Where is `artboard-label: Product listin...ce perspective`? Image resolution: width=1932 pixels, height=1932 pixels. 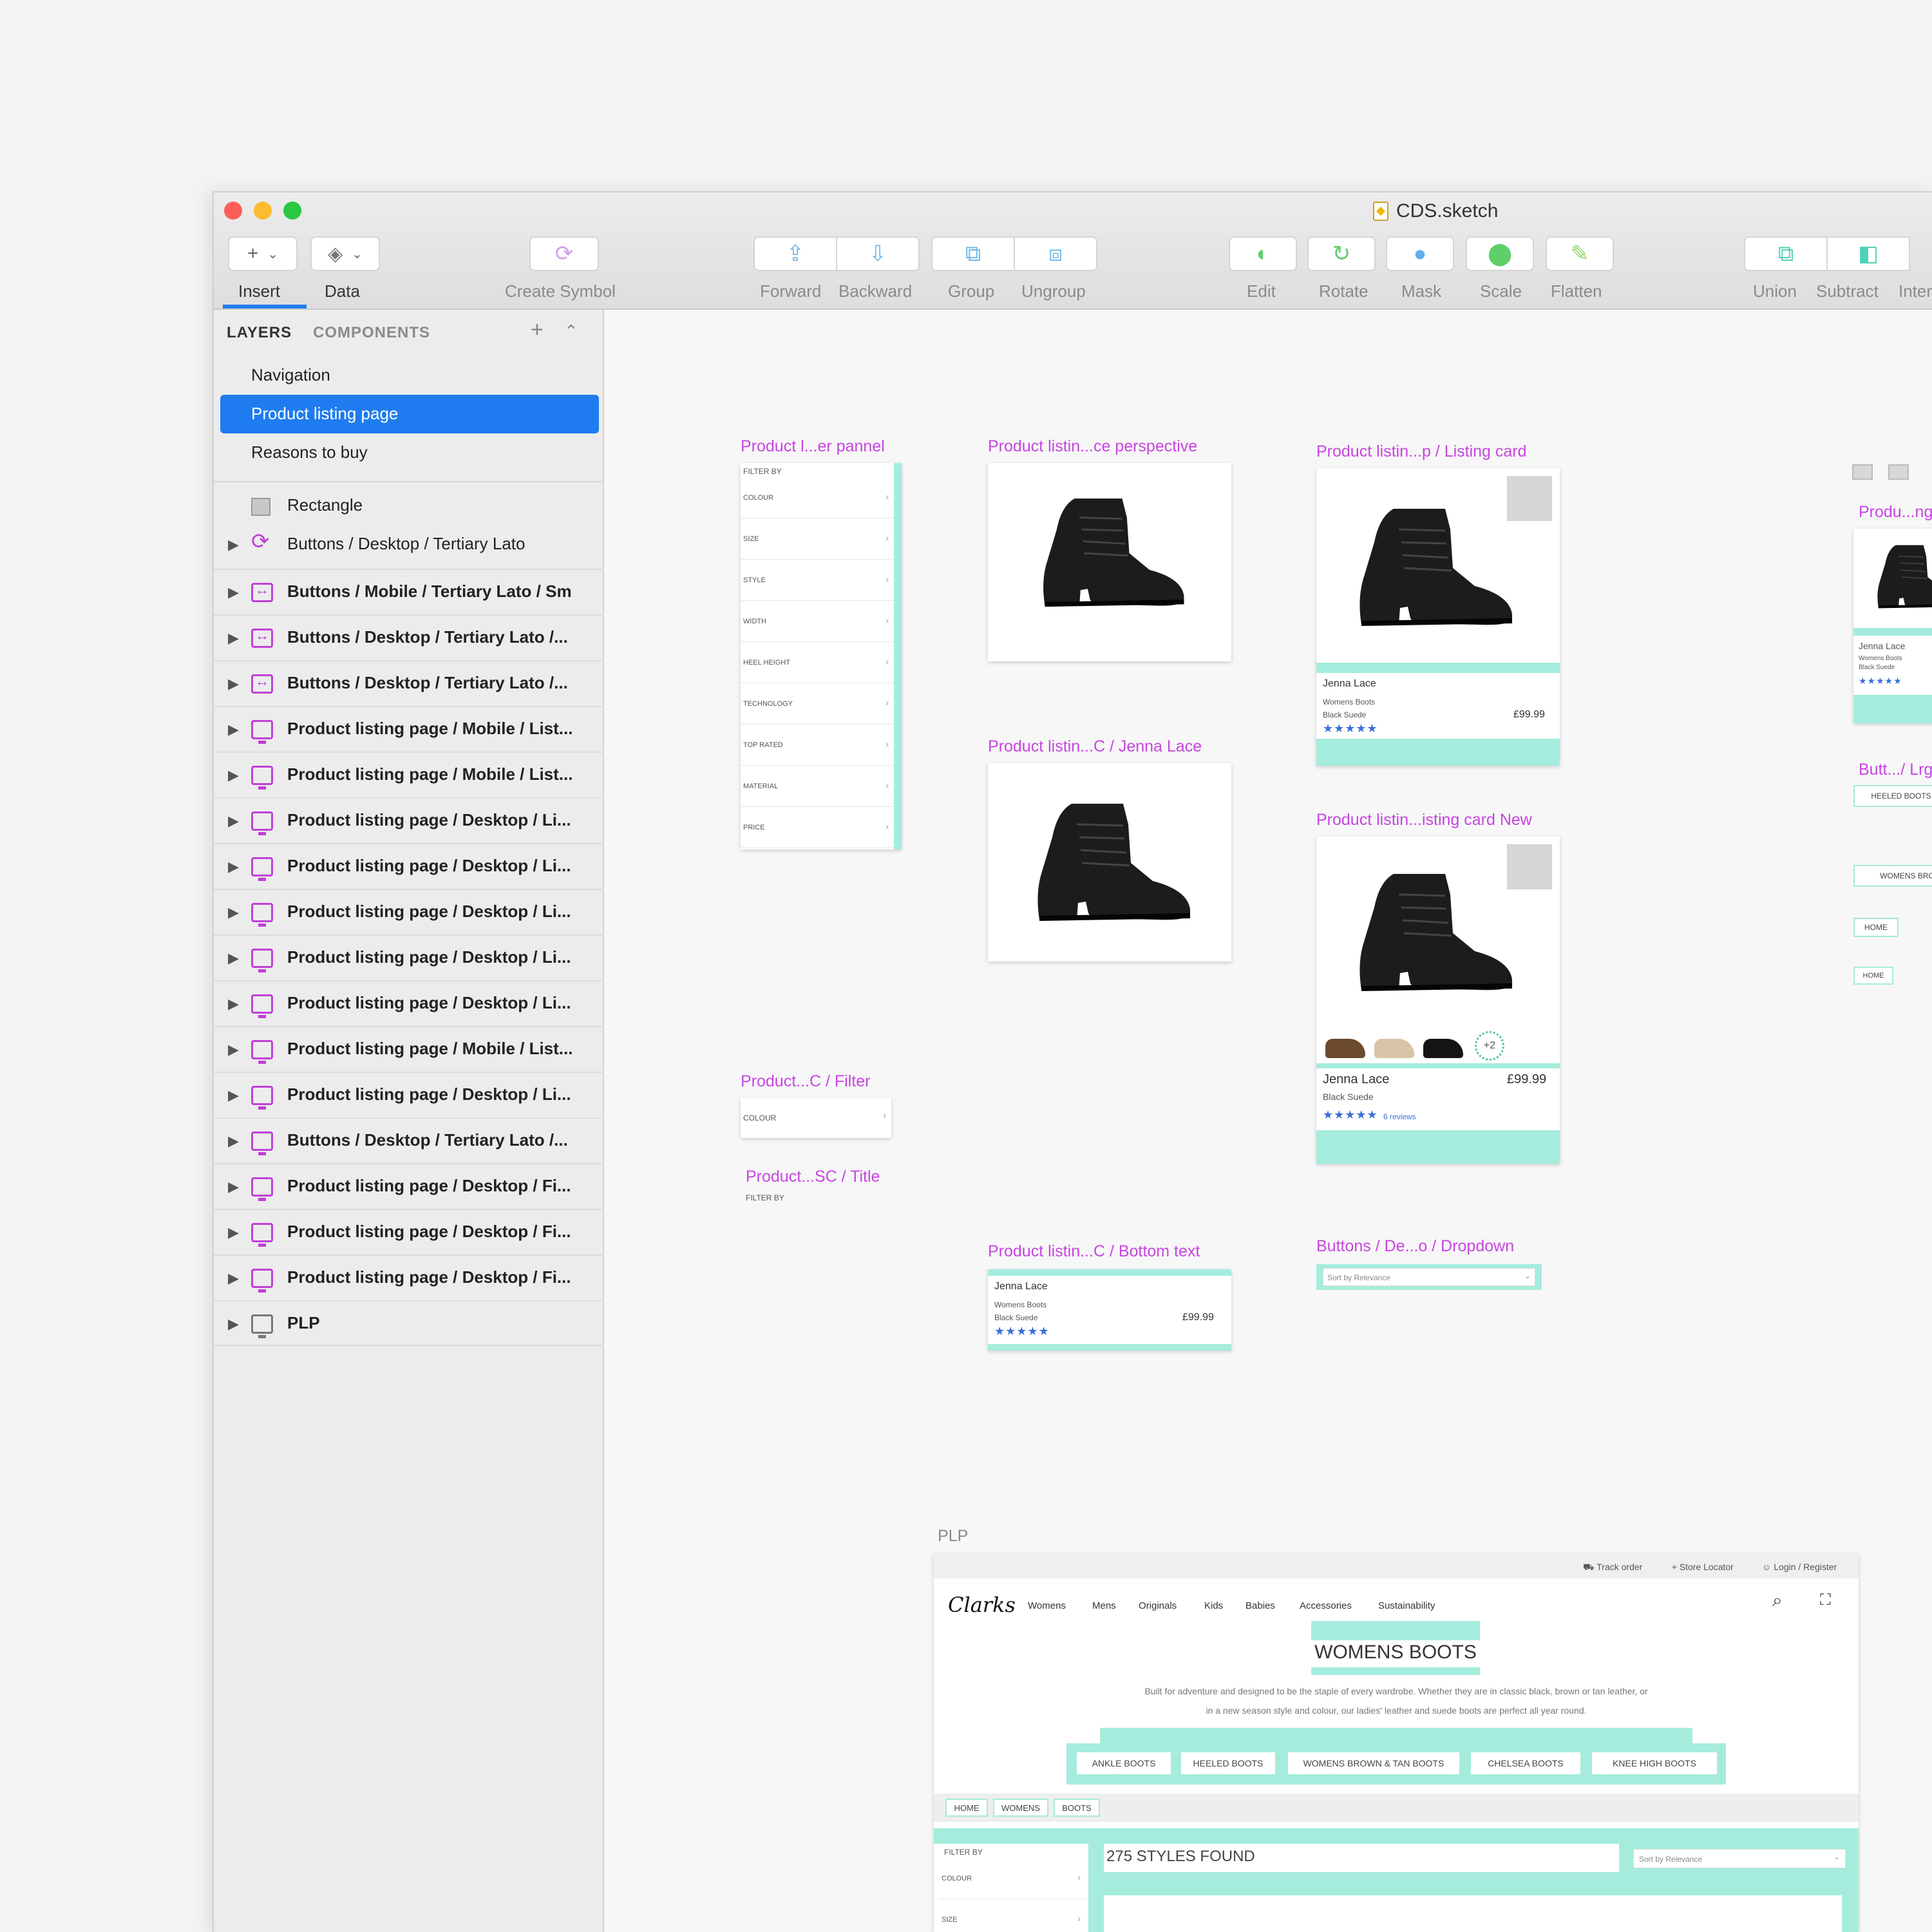
artboard-label: Product listin...ce perspective is located at coordinates (1092, 447).